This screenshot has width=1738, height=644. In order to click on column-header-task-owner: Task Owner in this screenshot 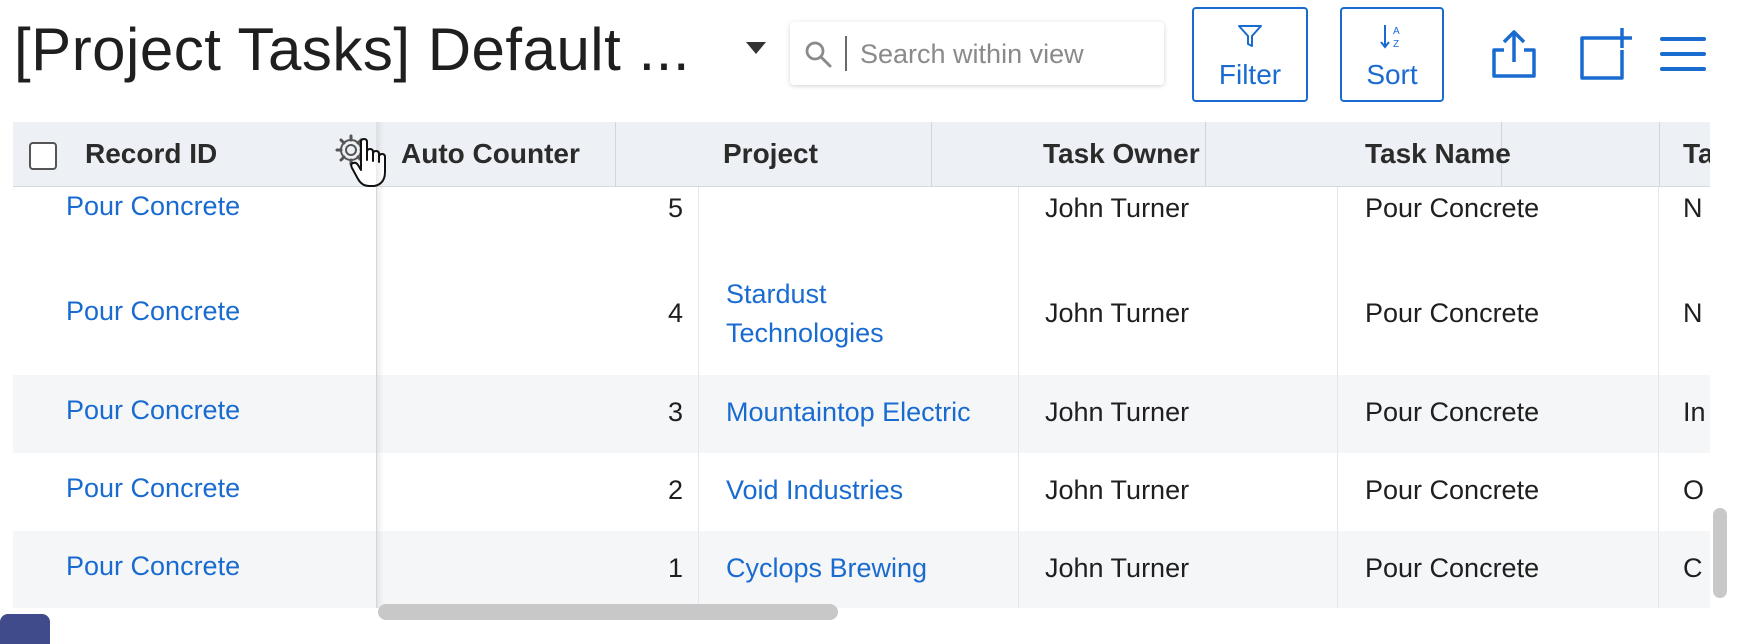, I will do `click(1121, 154)`.